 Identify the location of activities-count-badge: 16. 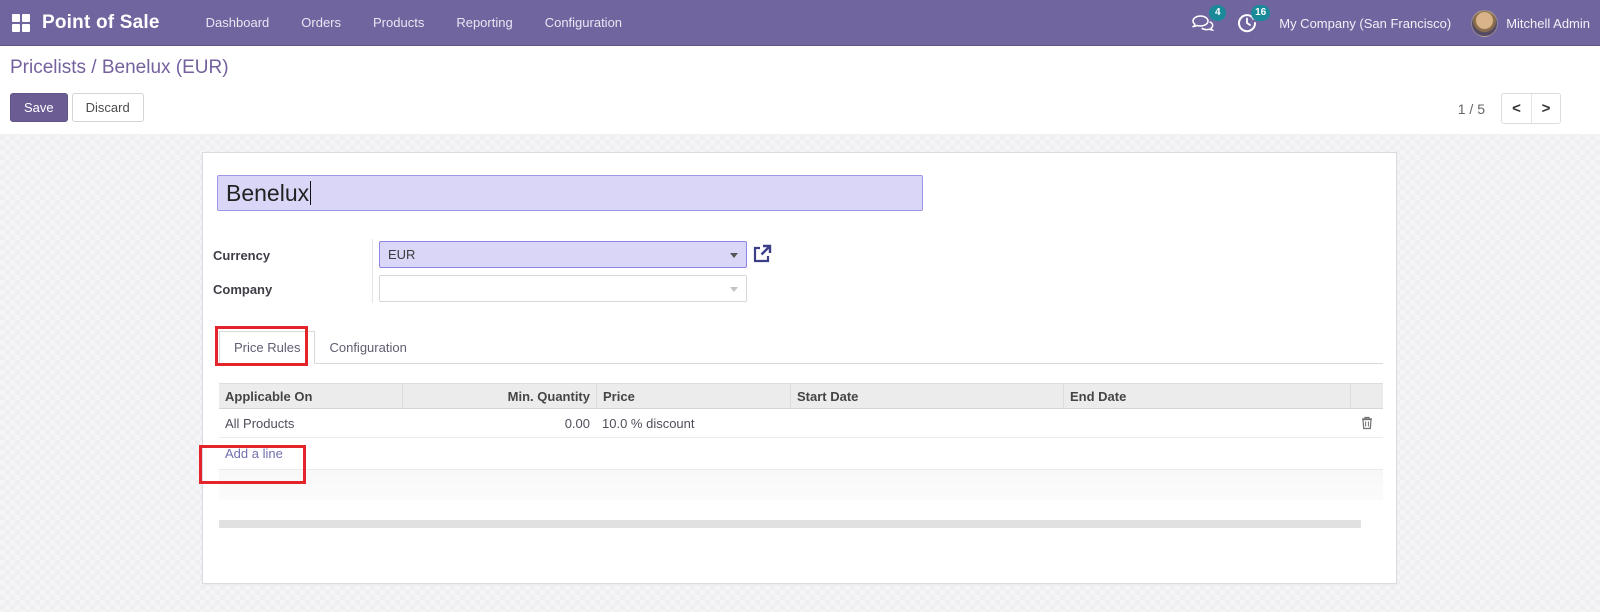
(1261, 13).